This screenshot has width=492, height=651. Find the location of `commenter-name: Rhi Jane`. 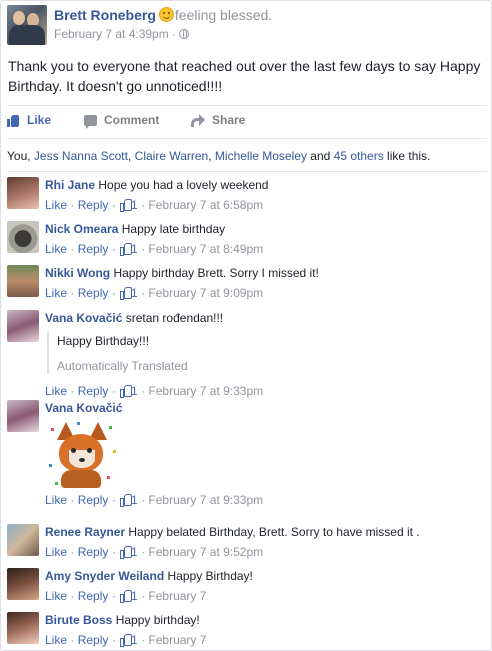

commenter-name: Rhi Jane is located at coordinates (70, 185).